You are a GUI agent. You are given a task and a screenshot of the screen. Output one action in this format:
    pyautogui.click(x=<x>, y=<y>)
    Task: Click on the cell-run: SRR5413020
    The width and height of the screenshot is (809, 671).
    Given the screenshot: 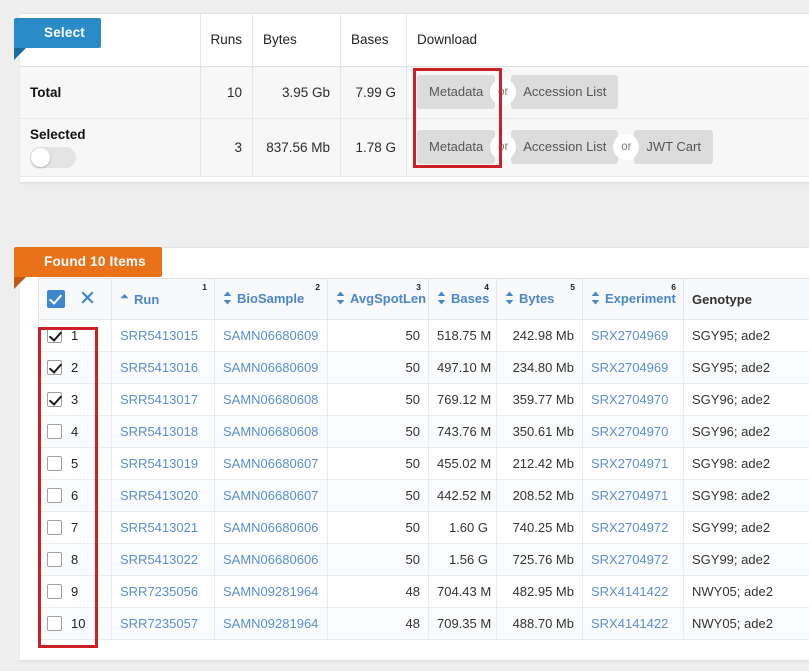 What is the action you would take?
    pyautogui.click(x=163, y=495)
    